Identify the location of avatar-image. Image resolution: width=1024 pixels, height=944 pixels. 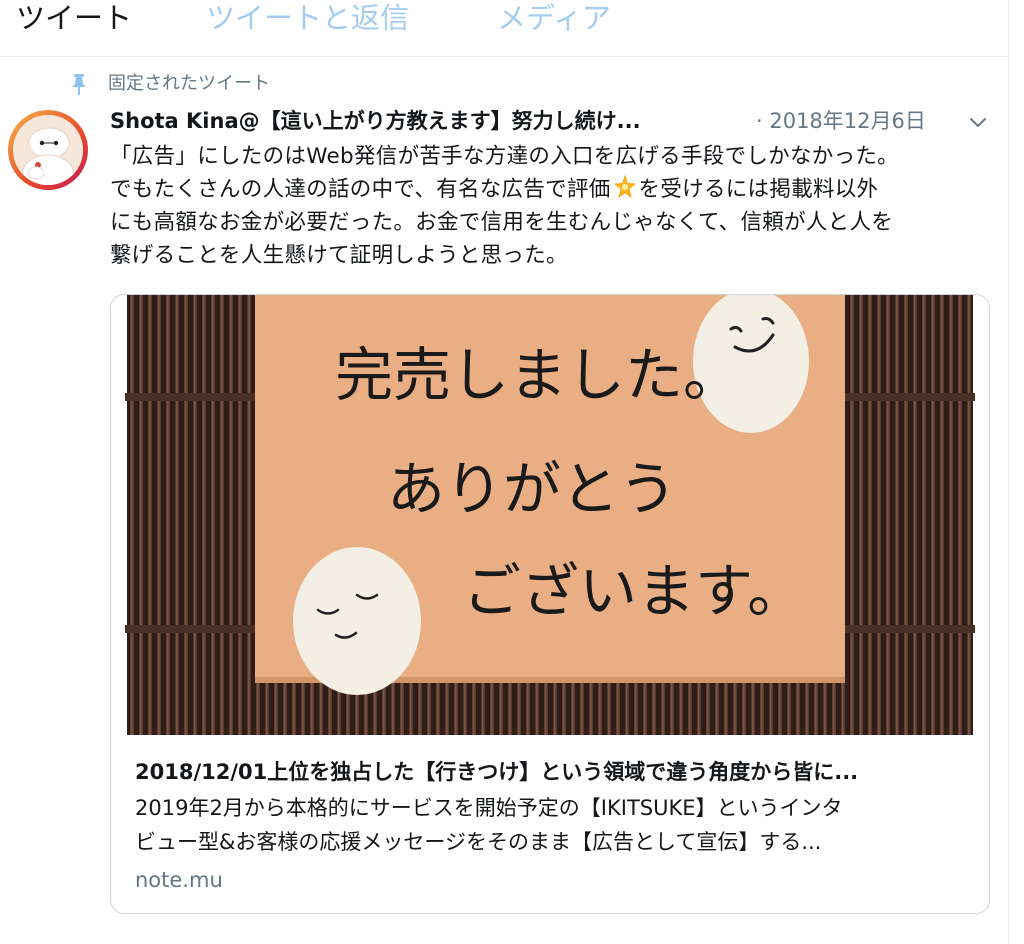
(48, 150).